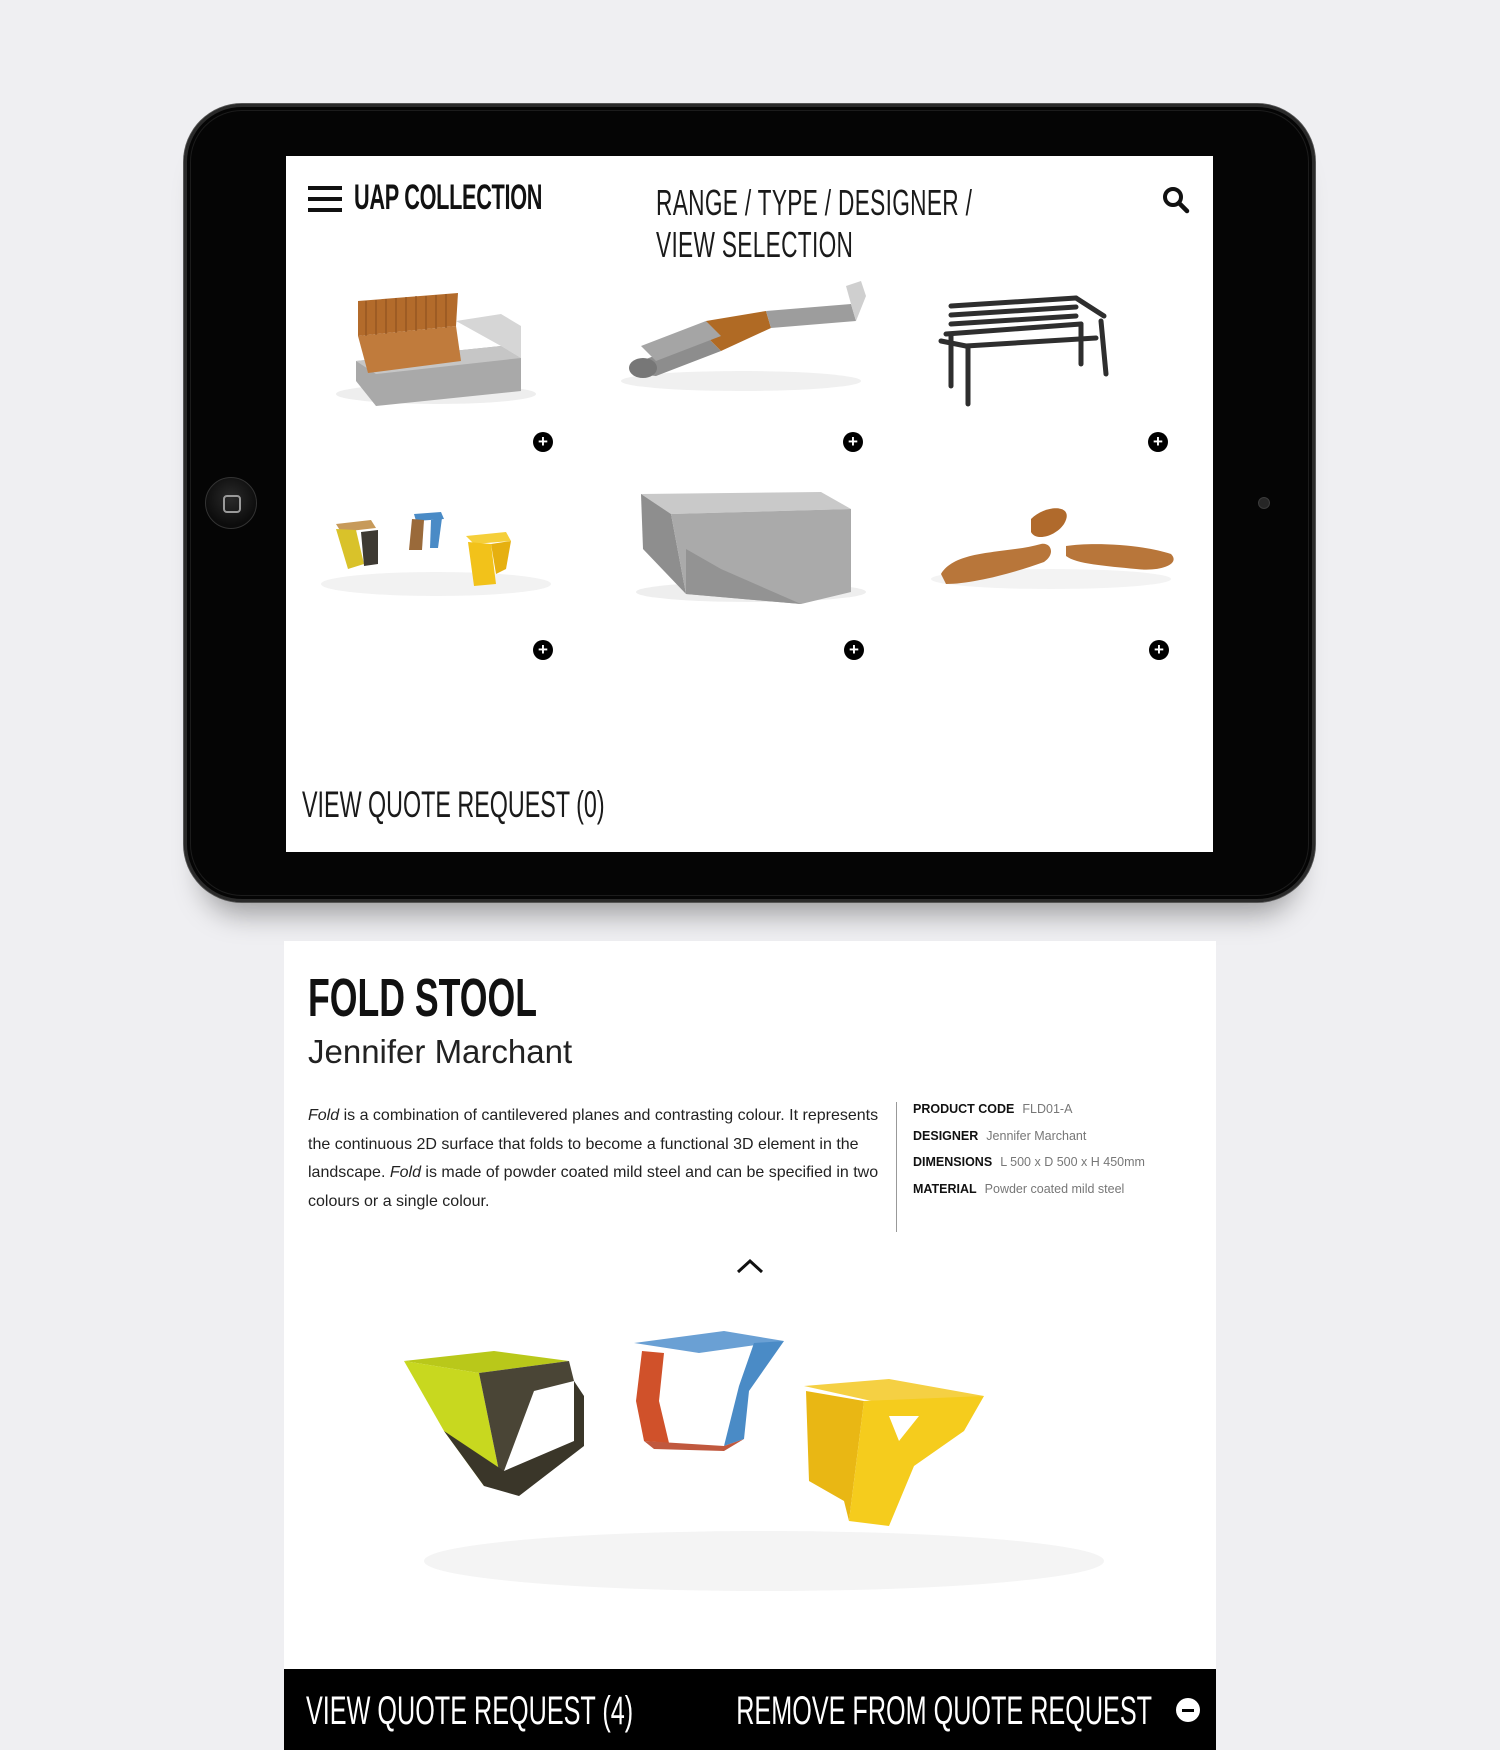 This screenshot has height=1750, width=1500. Describe the element at coordinates (423, 998) in the screenshot. I see `product-title: FOLD STOOL` at that location.